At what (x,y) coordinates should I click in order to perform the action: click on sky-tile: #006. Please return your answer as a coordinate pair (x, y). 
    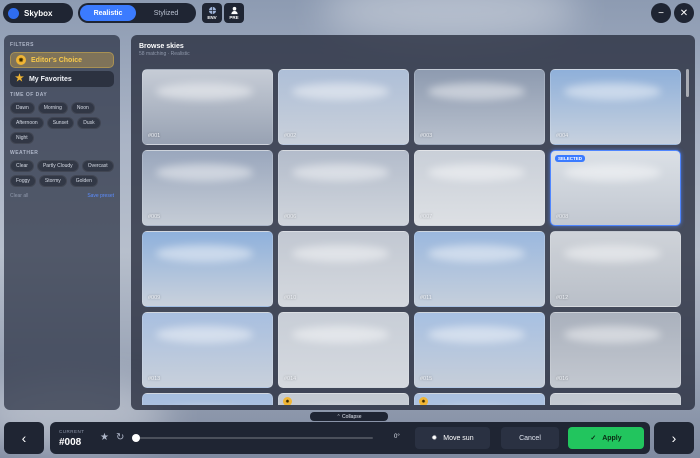
    Looking at the image, I should click on (343, 188).